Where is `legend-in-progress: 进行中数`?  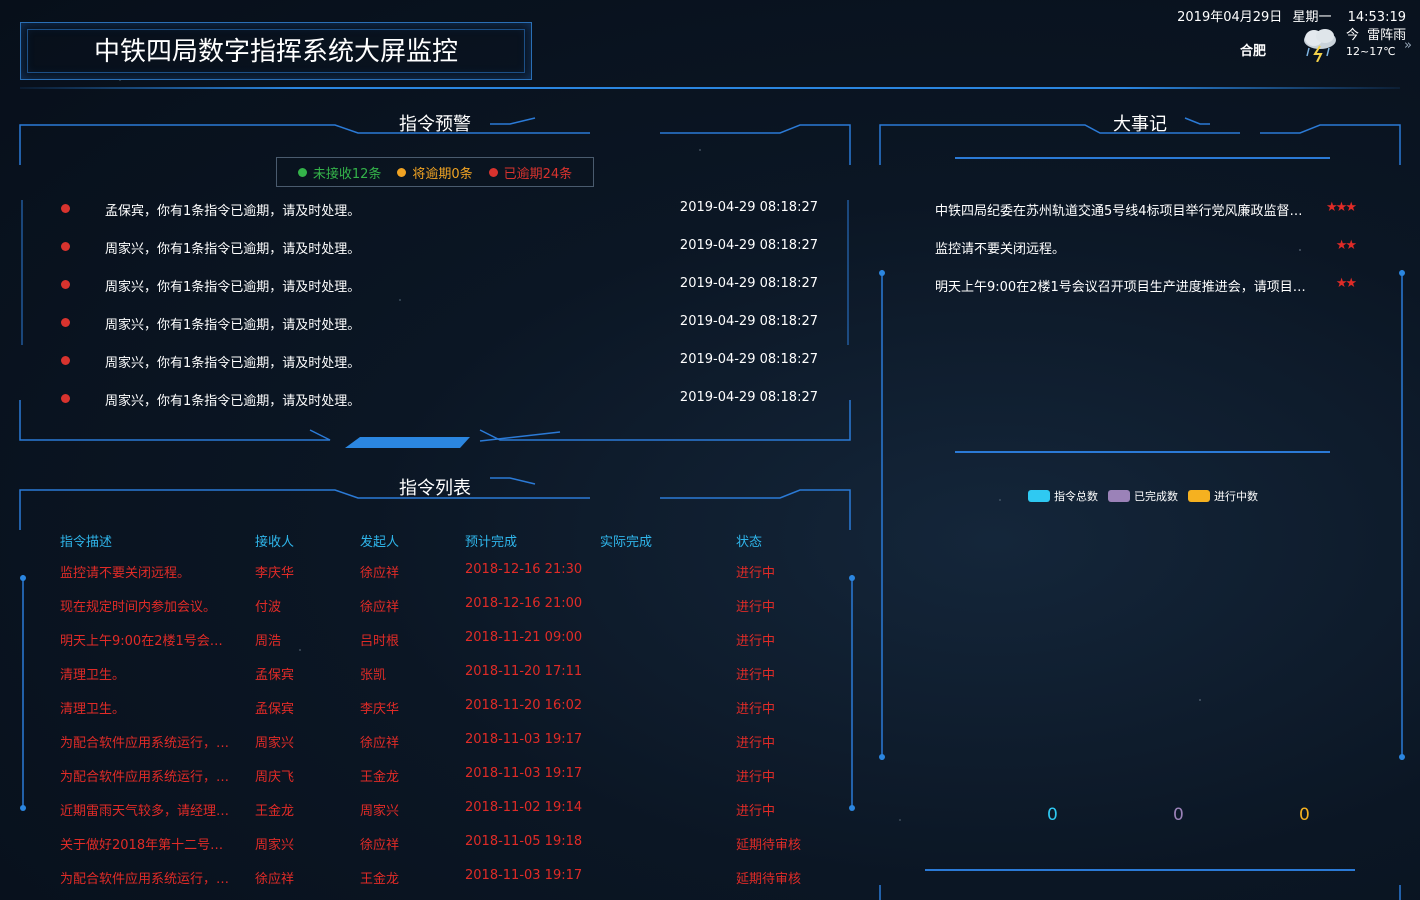
legend-in-progress: 进行中数 is located at coordinates (1223, 496).